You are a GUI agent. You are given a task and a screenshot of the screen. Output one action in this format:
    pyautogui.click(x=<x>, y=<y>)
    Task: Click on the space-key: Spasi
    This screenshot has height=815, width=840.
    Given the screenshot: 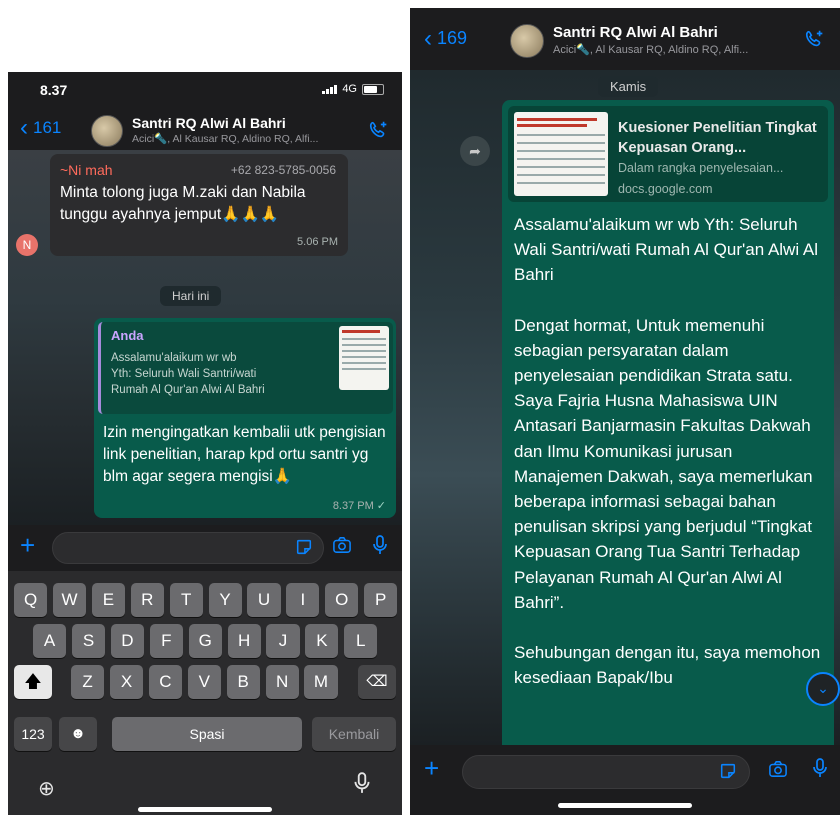 What is the action you would take?
    pyautogui.click(x=207, y=734)
    